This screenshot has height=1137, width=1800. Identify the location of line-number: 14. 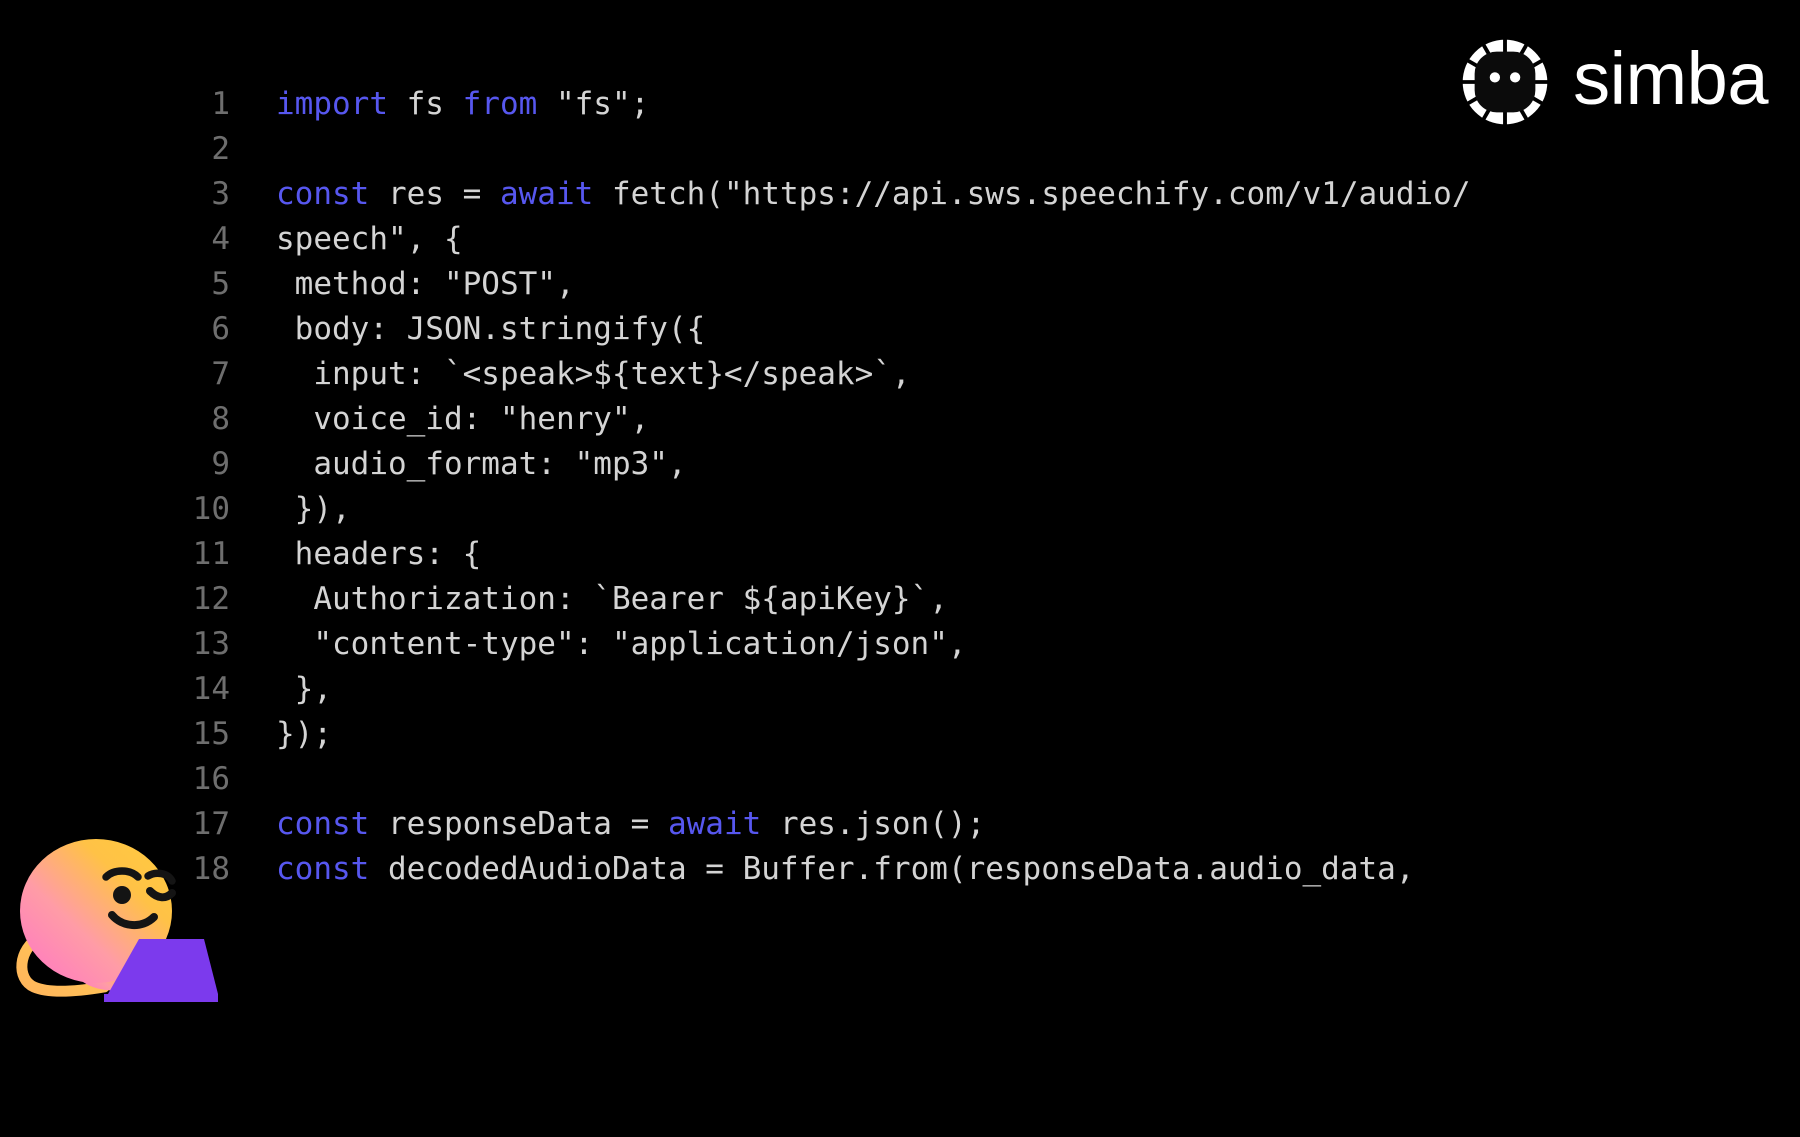
(211, 689).